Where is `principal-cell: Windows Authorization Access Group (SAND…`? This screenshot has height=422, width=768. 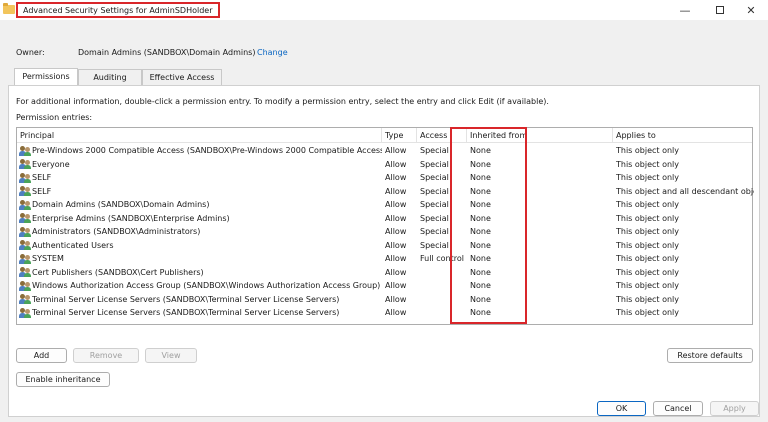
principal-cell: Windows Authorization Access Group (SAND… is located at coordinates (199, 286).